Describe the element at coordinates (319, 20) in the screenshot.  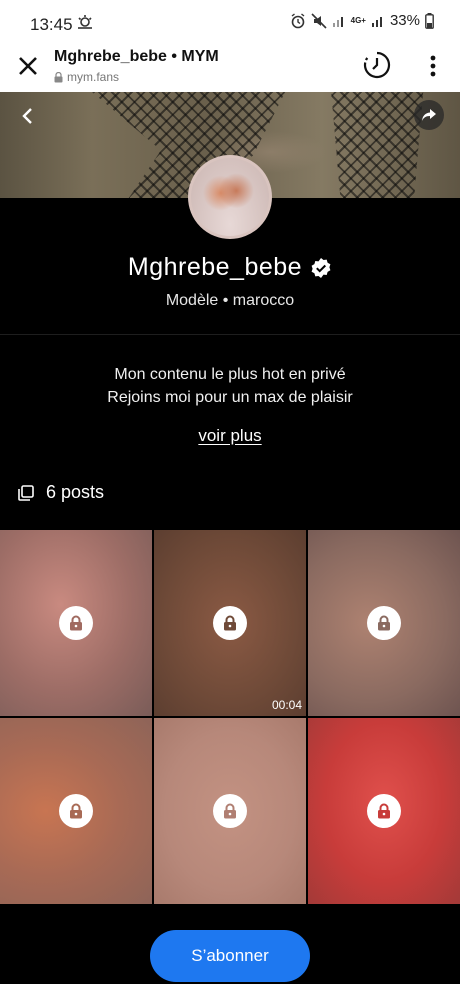
I see `mute-icon` at that location.